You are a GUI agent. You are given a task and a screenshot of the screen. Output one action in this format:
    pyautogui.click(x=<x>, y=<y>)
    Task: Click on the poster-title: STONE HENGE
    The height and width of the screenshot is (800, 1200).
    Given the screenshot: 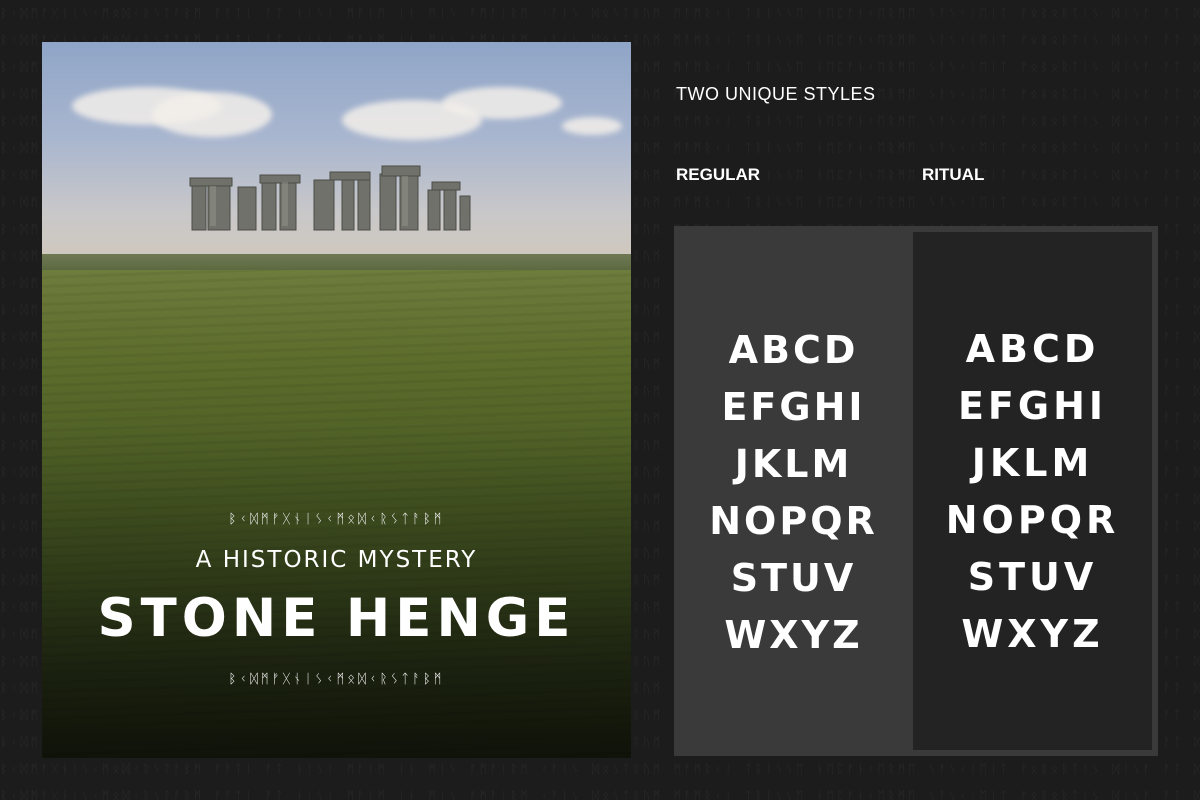 What is the action you would take?
    pyautogui.click(x=336, y=618)
    